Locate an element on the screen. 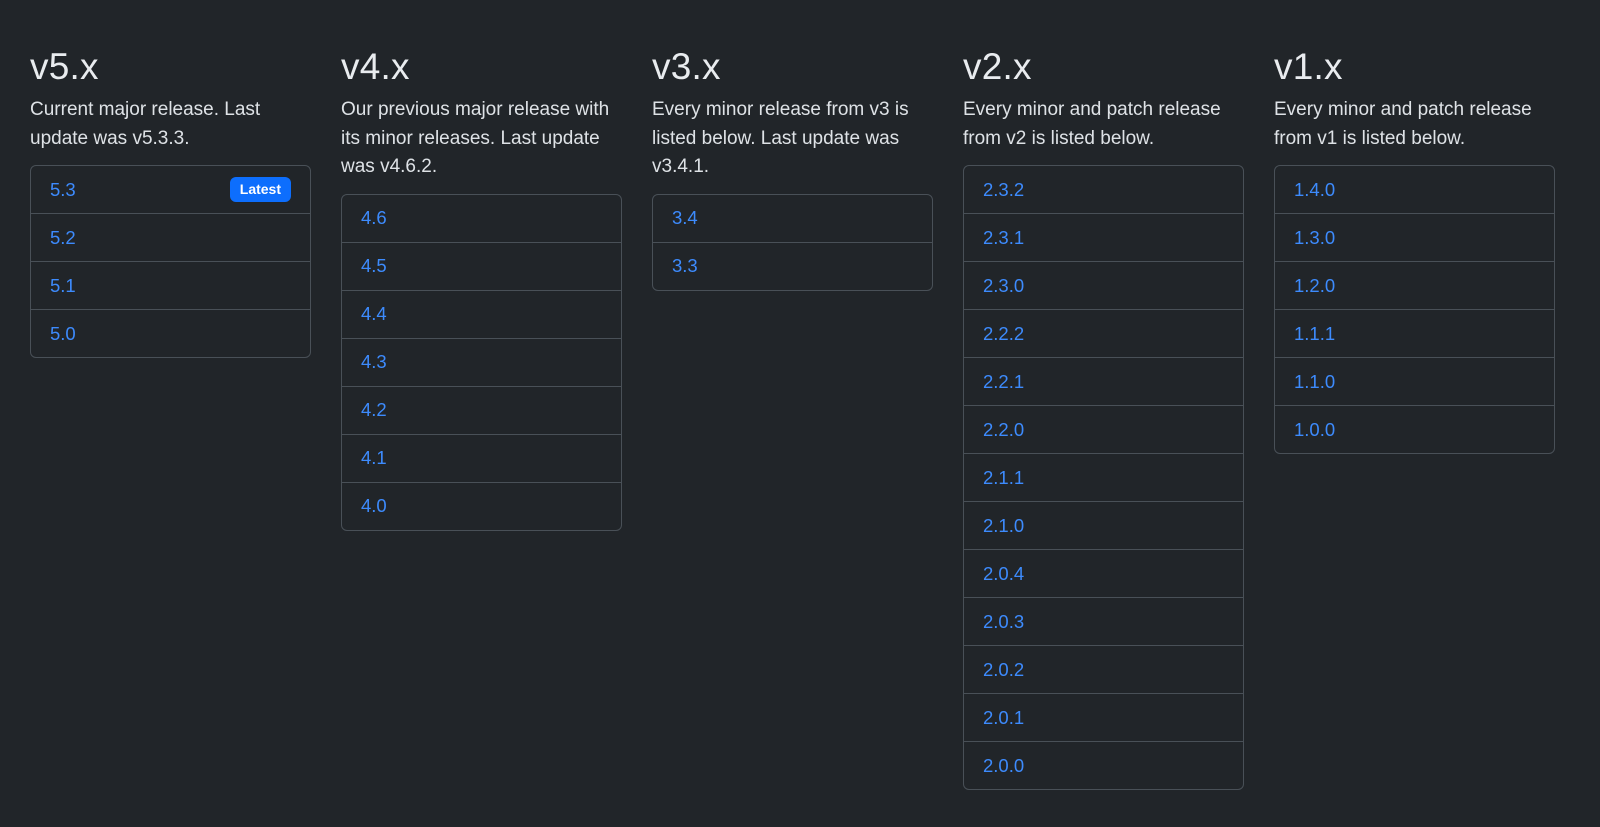 The image size is (1600, 827). version-link: 2.3.1 is located at coordinates (1003, 238).